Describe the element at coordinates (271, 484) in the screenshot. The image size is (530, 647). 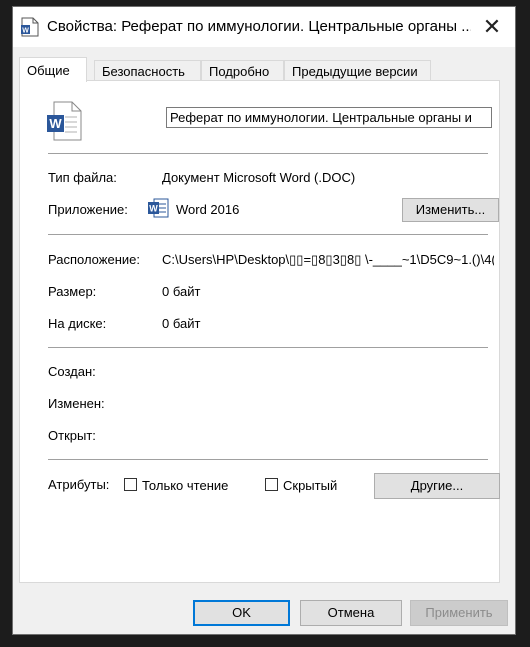
I see `hidden-checkbox` at that location.